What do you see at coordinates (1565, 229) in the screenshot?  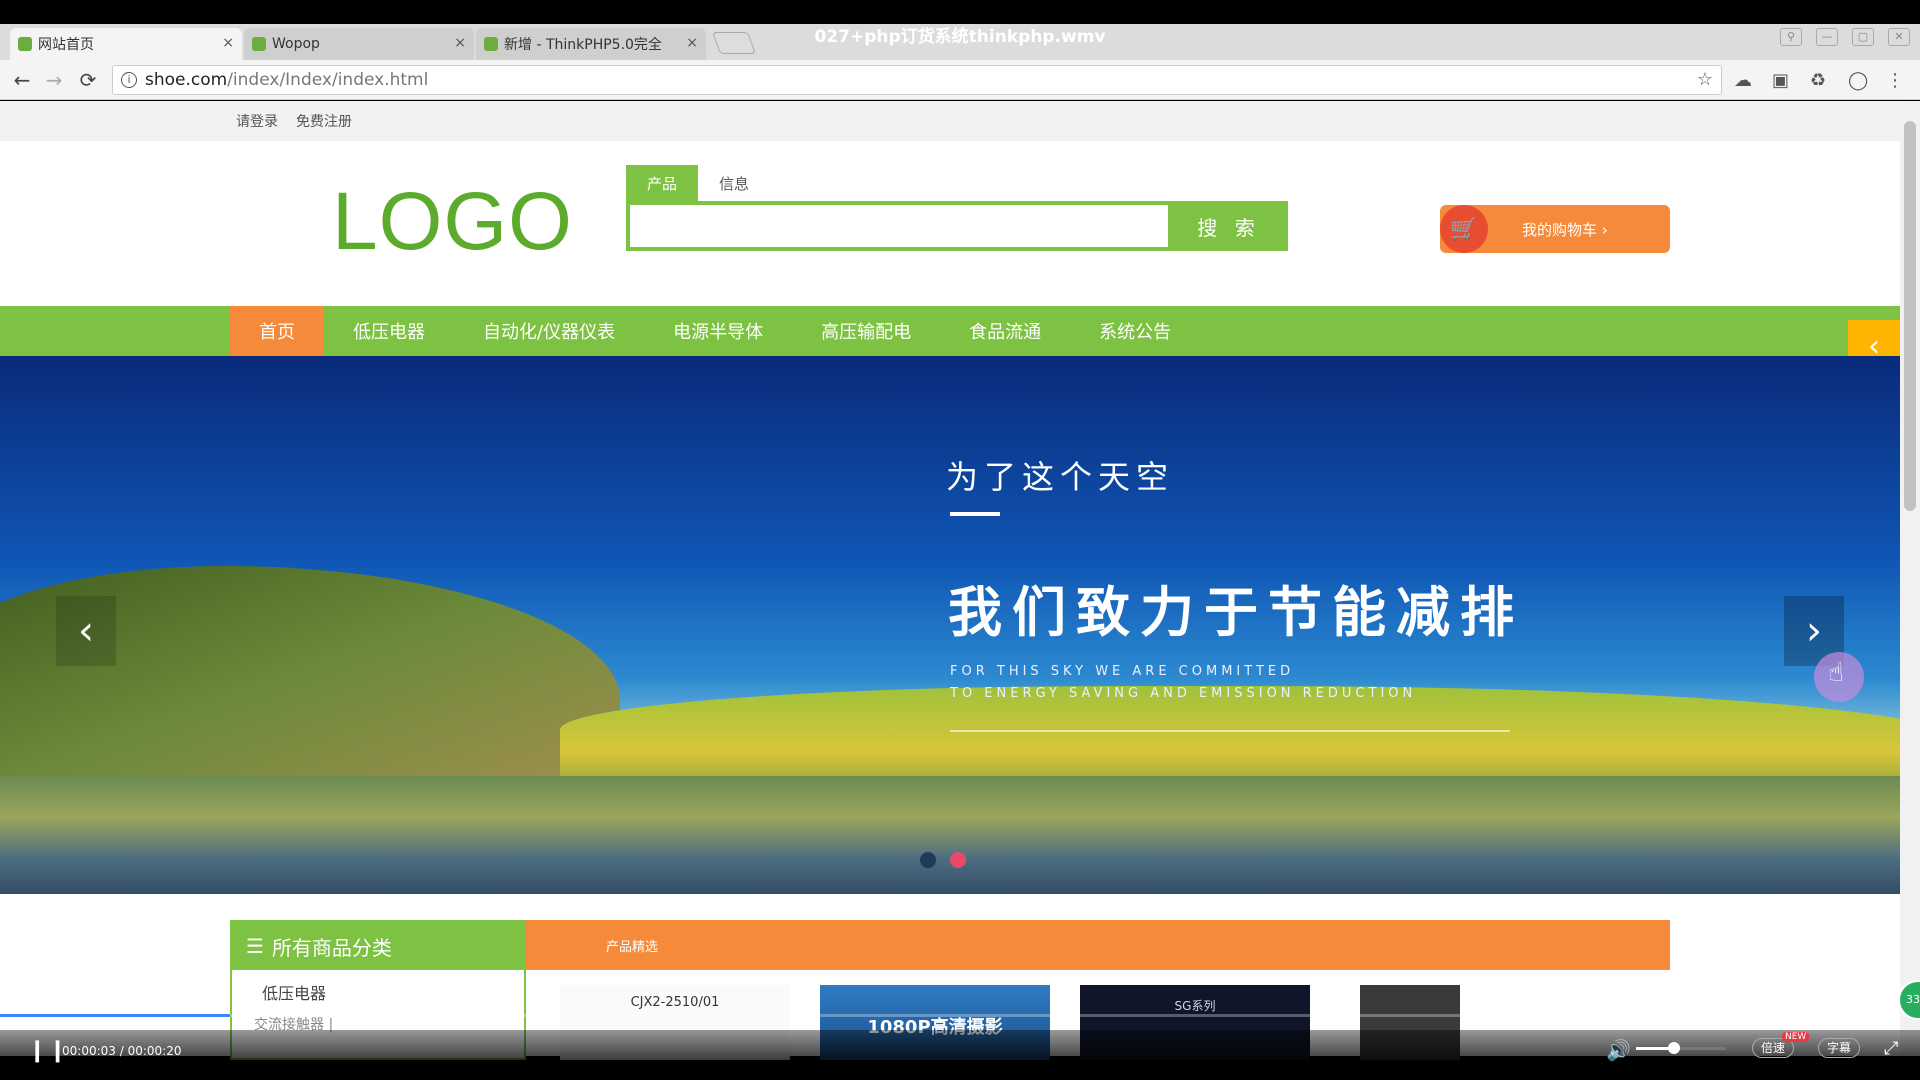 I see `cart-label: 我的购物车 ›` at bounding box center [1565, 229].